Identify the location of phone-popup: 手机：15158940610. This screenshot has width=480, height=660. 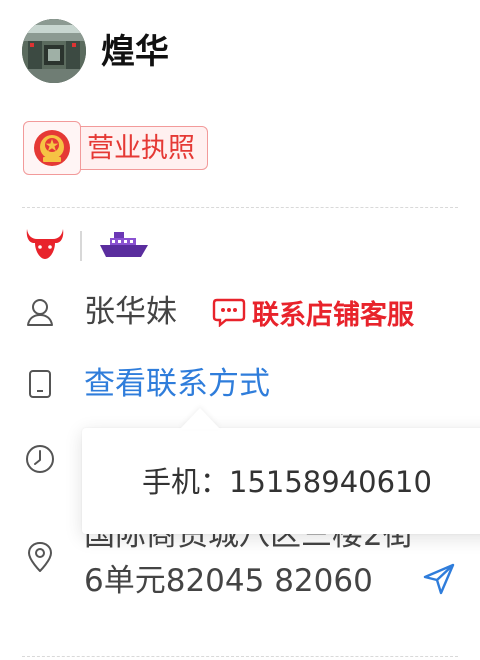
(281, 481).